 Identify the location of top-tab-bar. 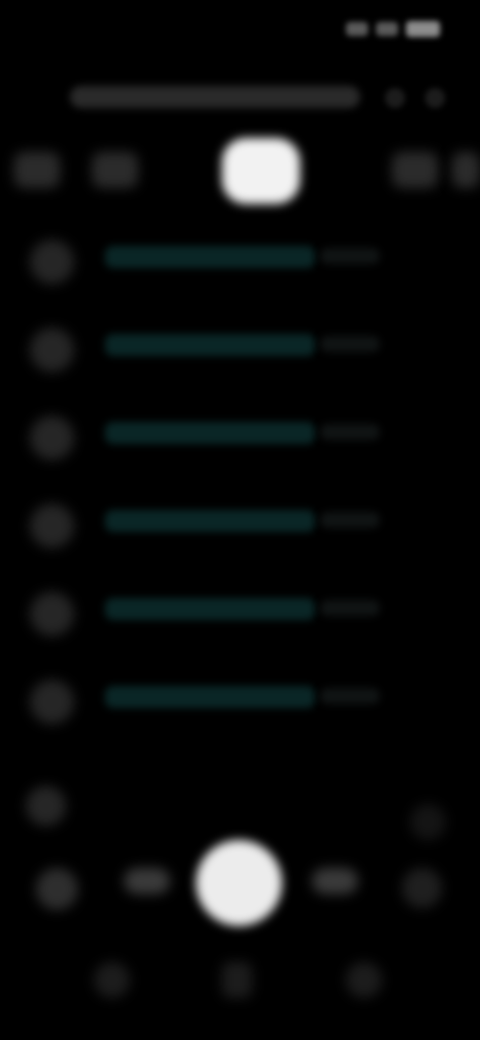
(240, 170).